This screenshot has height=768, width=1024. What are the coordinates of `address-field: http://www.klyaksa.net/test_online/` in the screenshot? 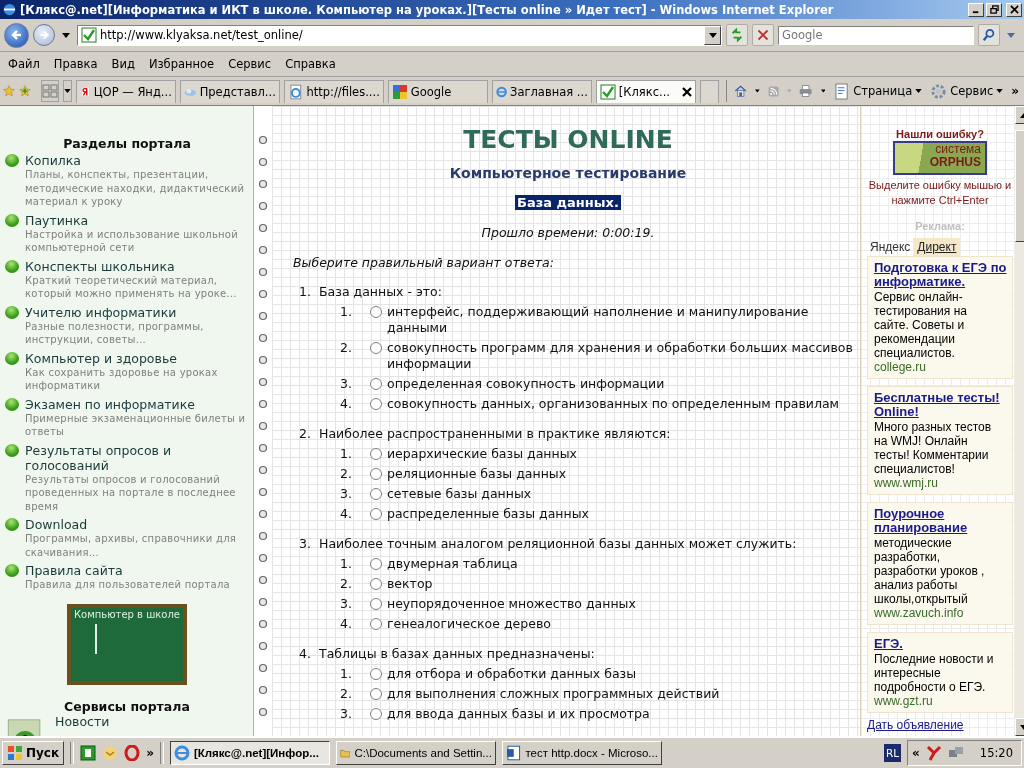 It's located at (399, 35).